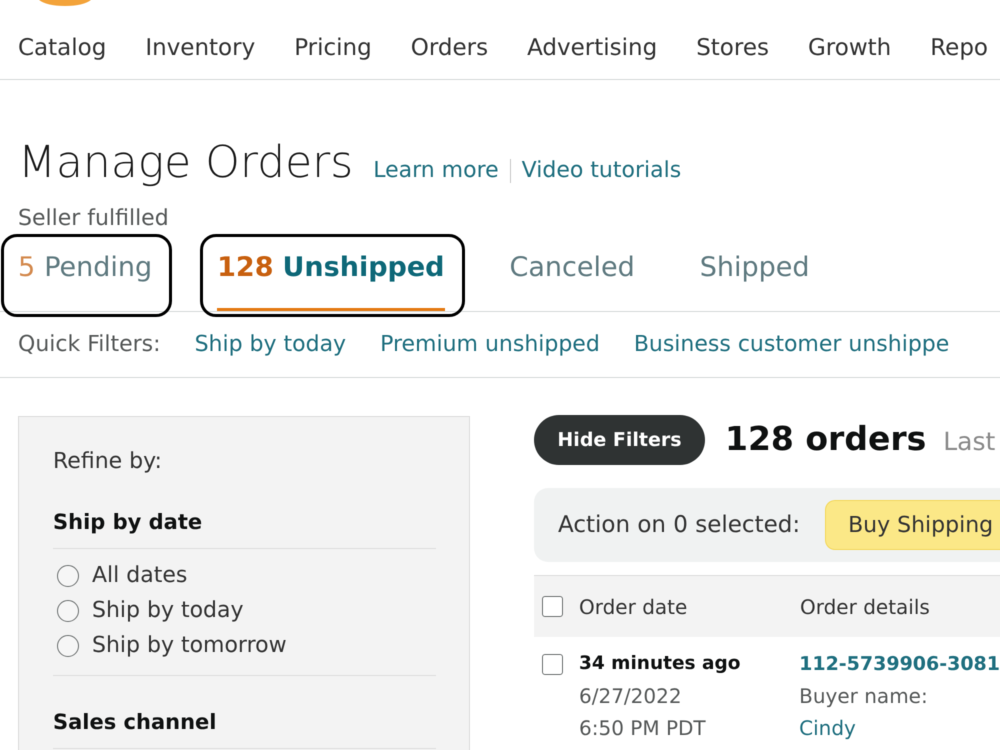  Describe the element at coordinates (572, 281) in the screenshot. I see `order-status-tab: Canceled` at that location.